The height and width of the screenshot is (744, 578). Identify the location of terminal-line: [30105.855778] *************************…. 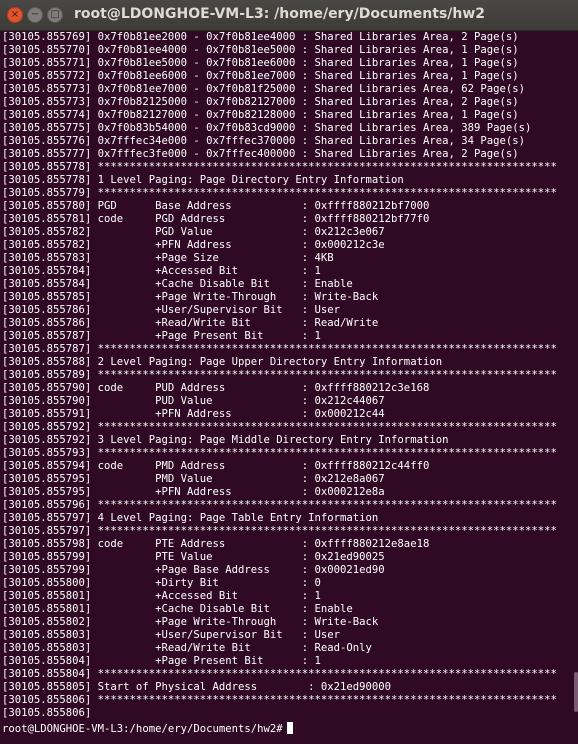
(279, 167).